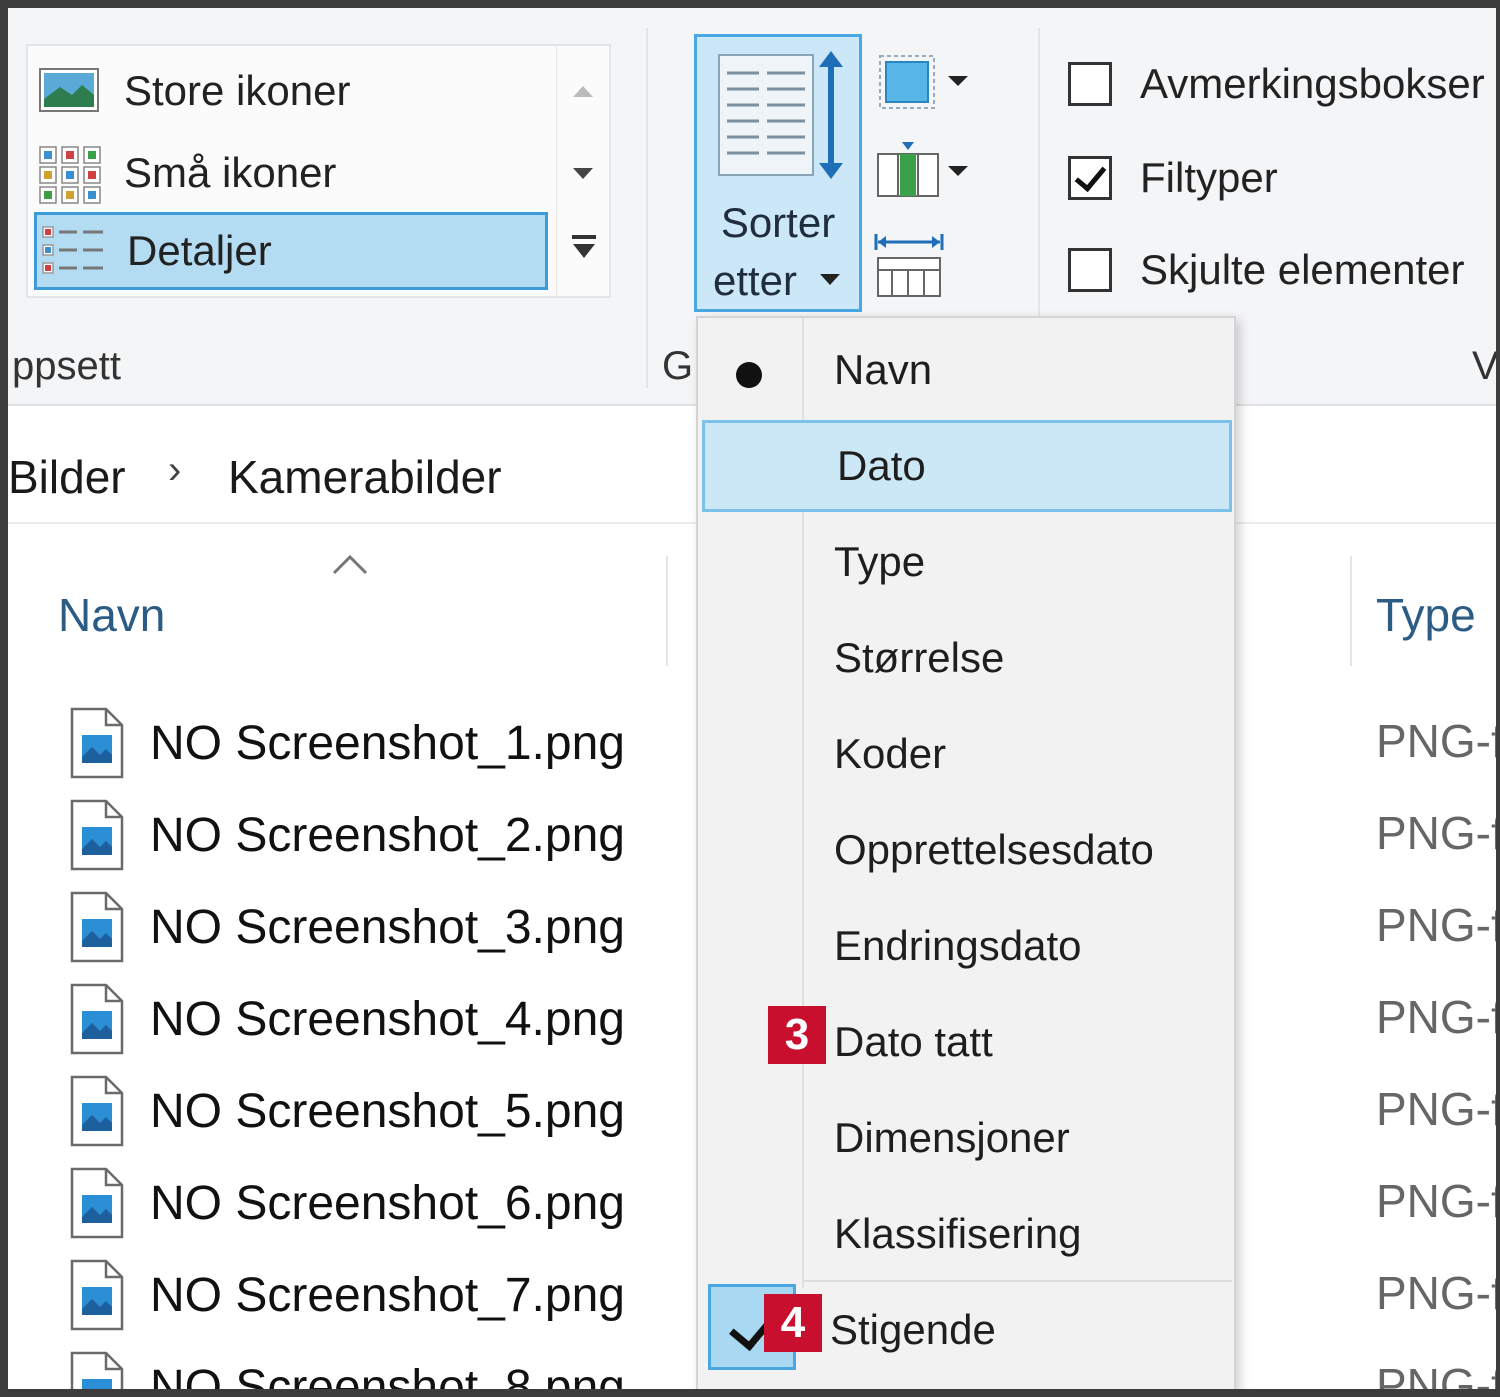 The image size is (1500, 1397). I want to click on layout-small-icons-label: Små ikoner, so click(230, 172).